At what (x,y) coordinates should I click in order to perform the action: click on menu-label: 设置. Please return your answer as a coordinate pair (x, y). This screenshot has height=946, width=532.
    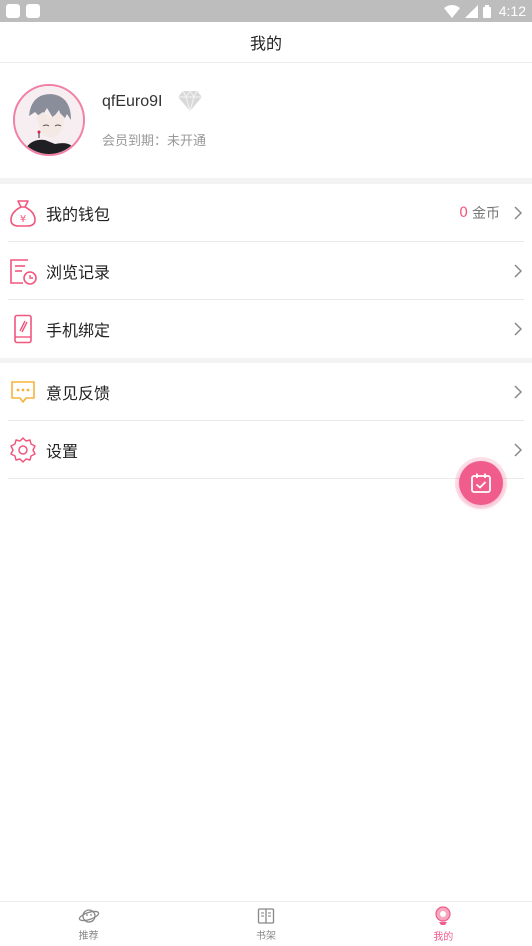
    Looking at the image, I should click on (62, 451).